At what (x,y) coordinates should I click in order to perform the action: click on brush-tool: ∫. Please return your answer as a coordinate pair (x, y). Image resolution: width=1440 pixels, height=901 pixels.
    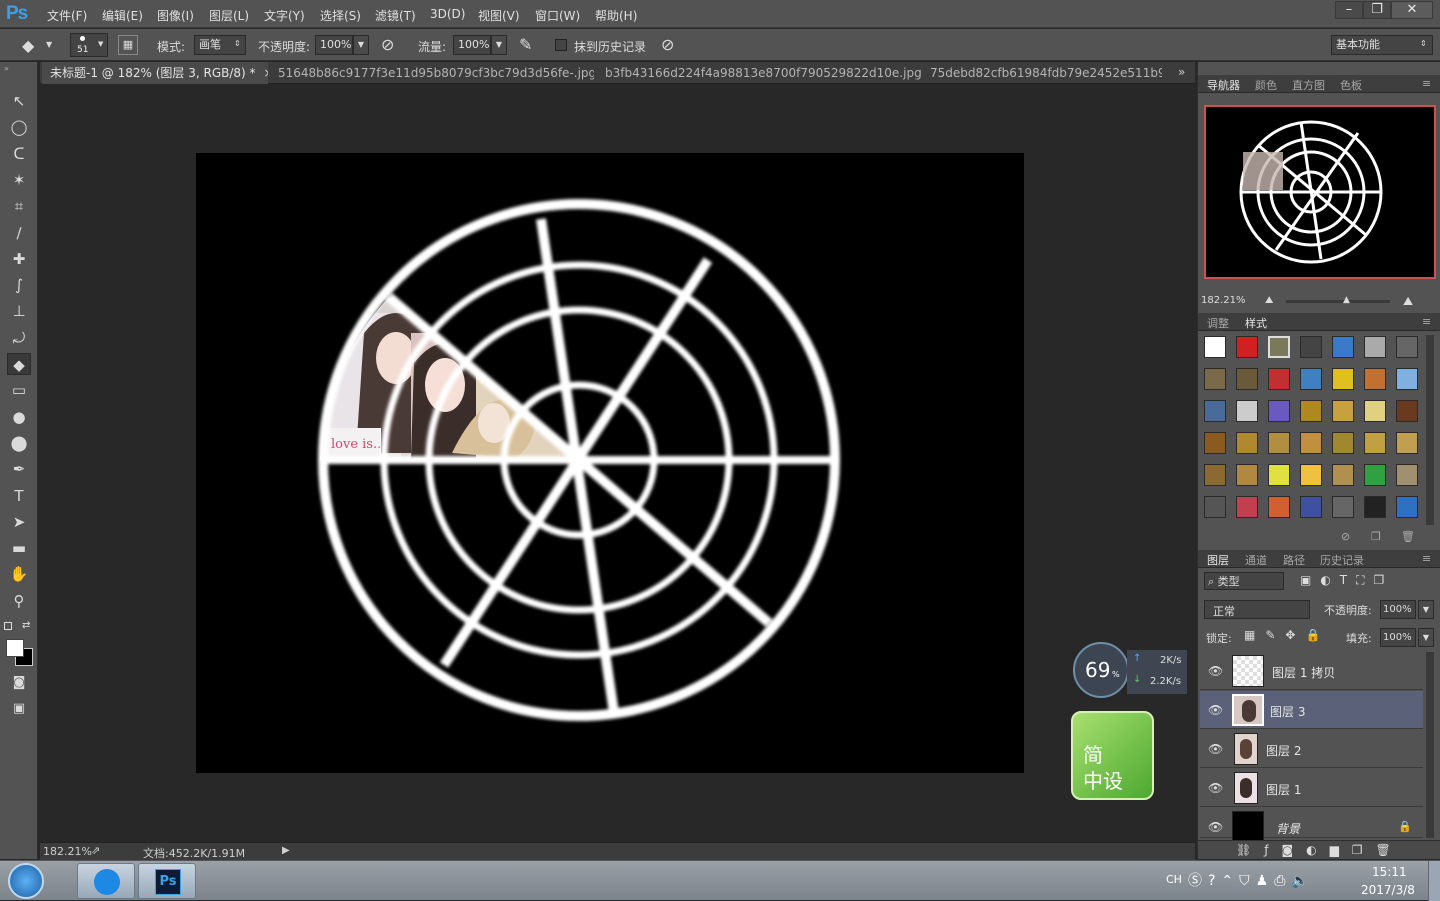
    Looking at the image, I should click on (19, 285).